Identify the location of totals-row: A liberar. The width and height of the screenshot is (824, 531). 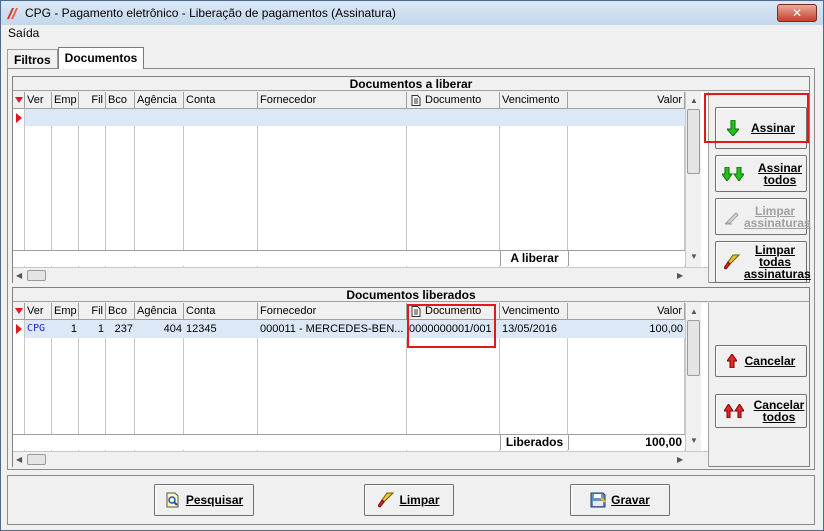
(349, 258).